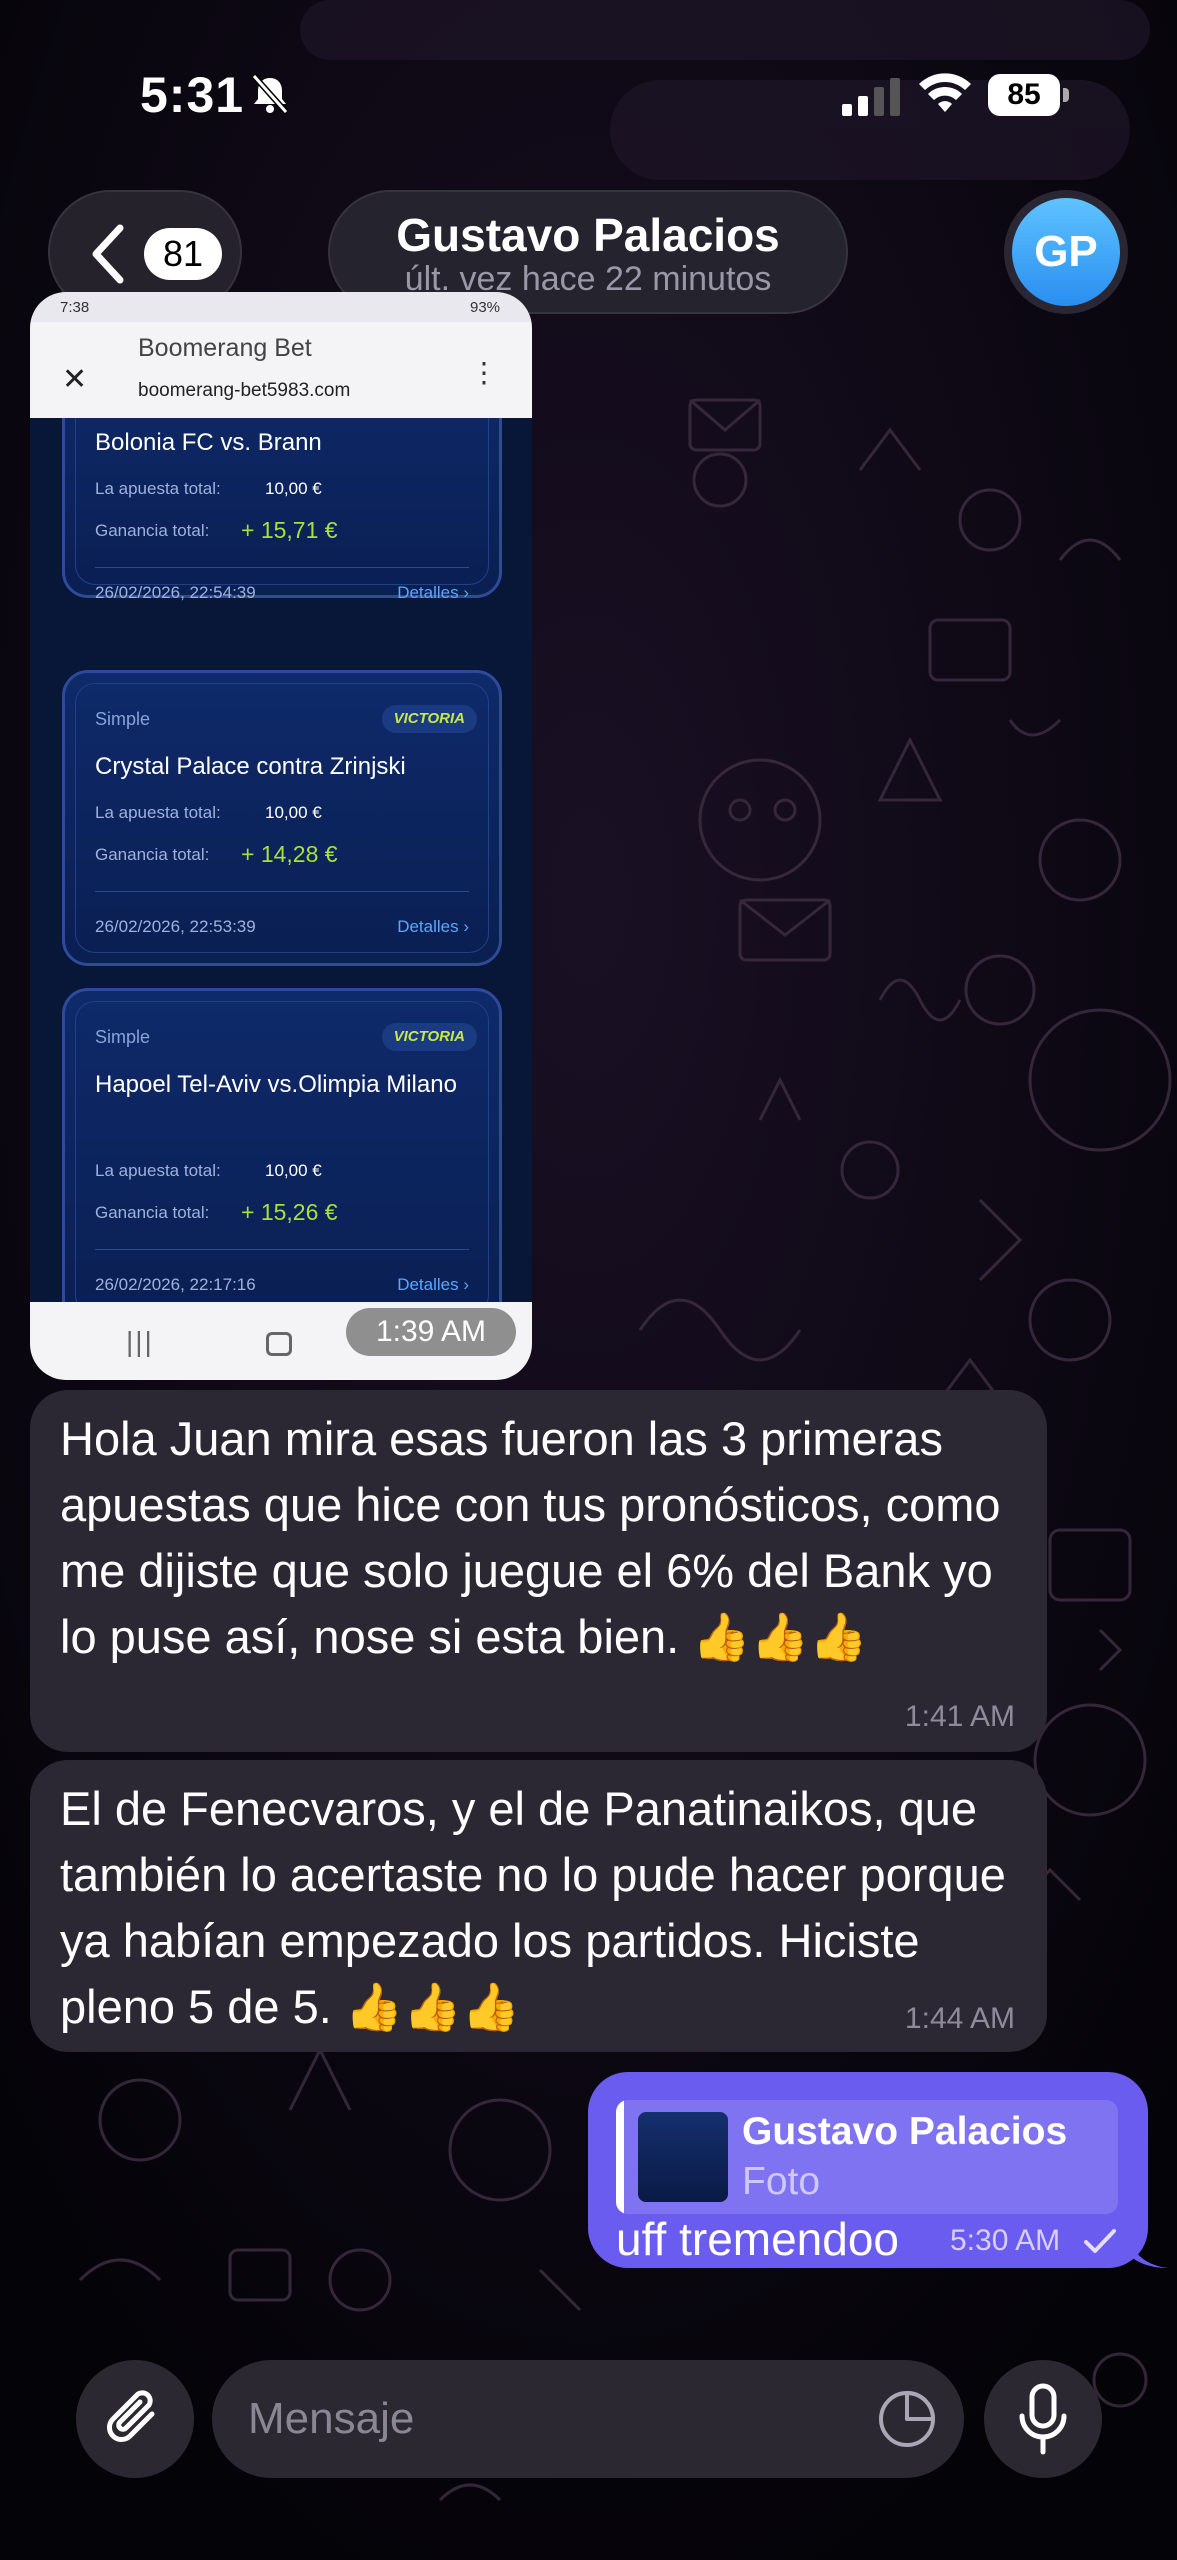 The height and width of the screenshot is (2560, 1177). I want to click on bet-date: 26/02/2026, 22:17:16, so click(175, 1284).